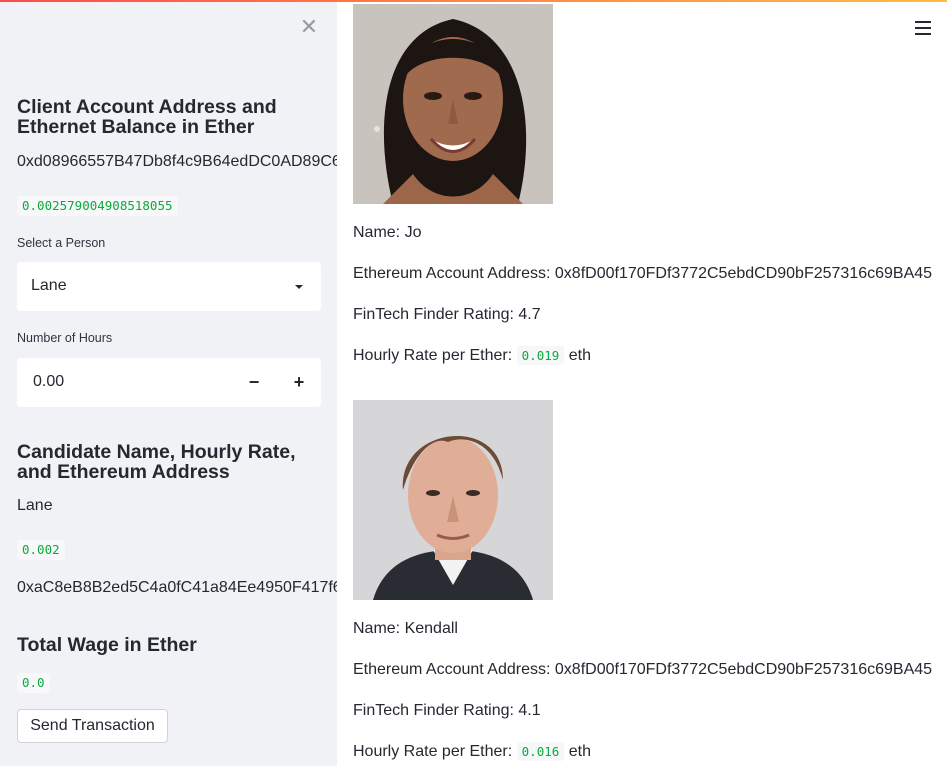  I want to click on candidate-rating-kendall: FinTech Finder Rating: 4.1, so click(447, 710).